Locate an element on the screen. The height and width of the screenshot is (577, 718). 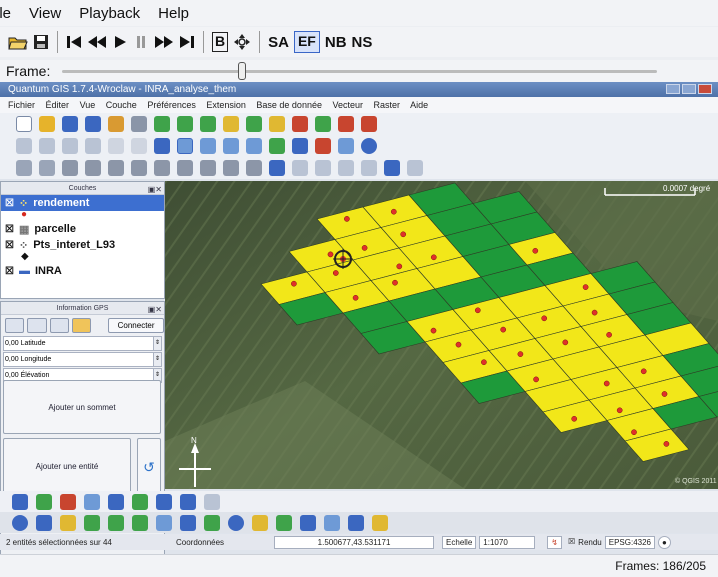
export-icon is located at coordinates (380, 522).